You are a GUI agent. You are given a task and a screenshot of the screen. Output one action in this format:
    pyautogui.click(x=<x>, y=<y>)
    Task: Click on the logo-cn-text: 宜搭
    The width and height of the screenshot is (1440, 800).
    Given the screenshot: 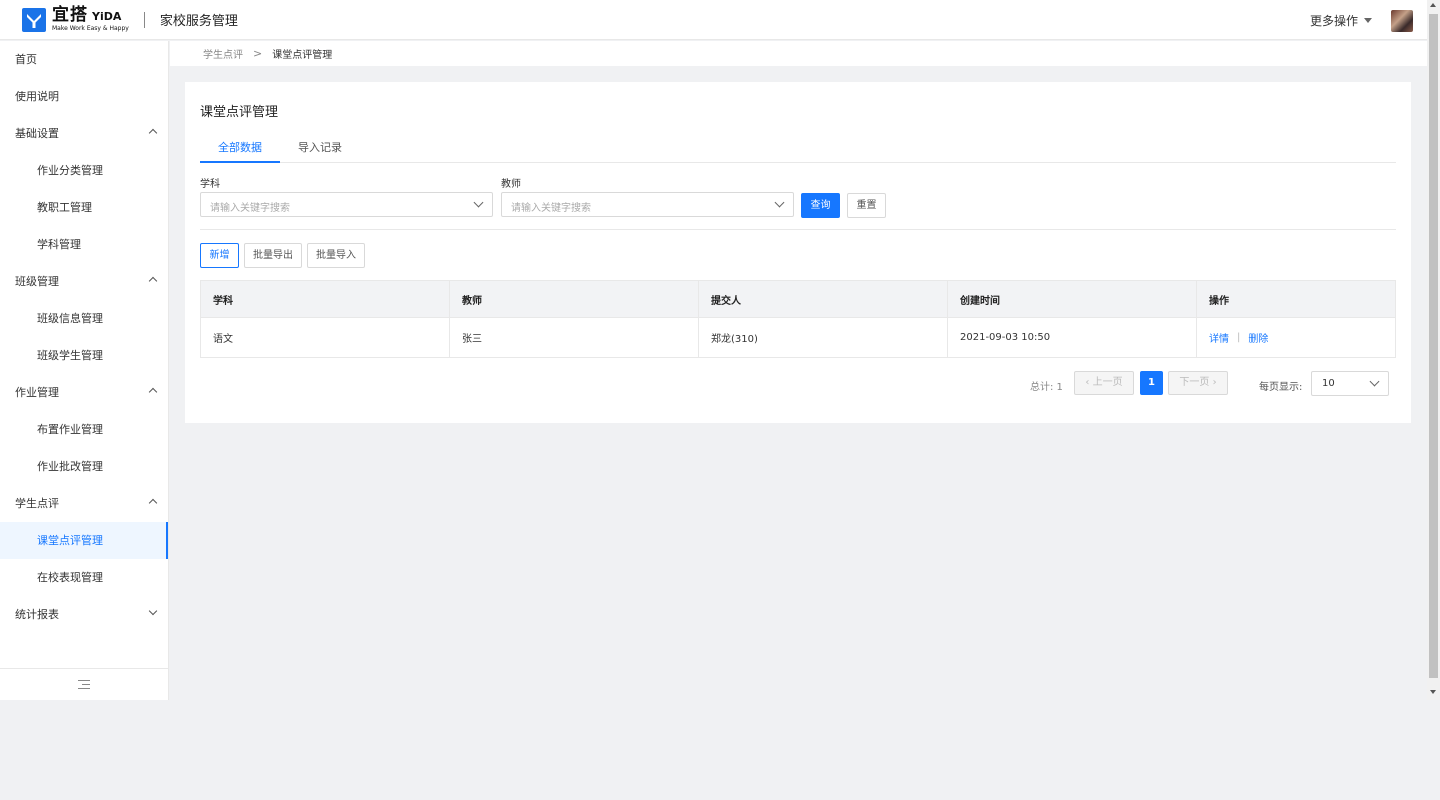 What is the action you would take?
    pyautogui.click(x=70, y=15)
    